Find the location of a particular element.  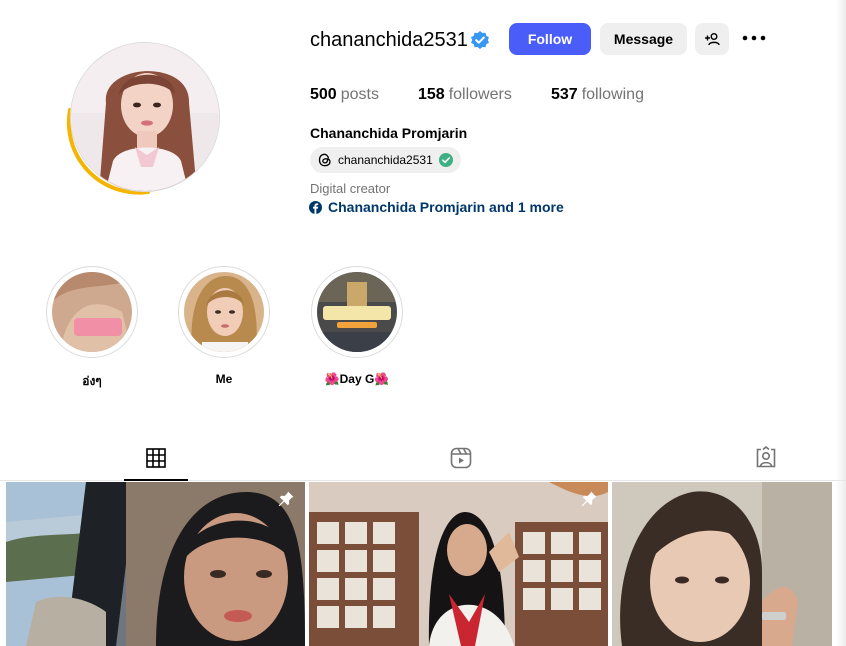

posts-count: 500 posts is located at coordinates (344, 94).